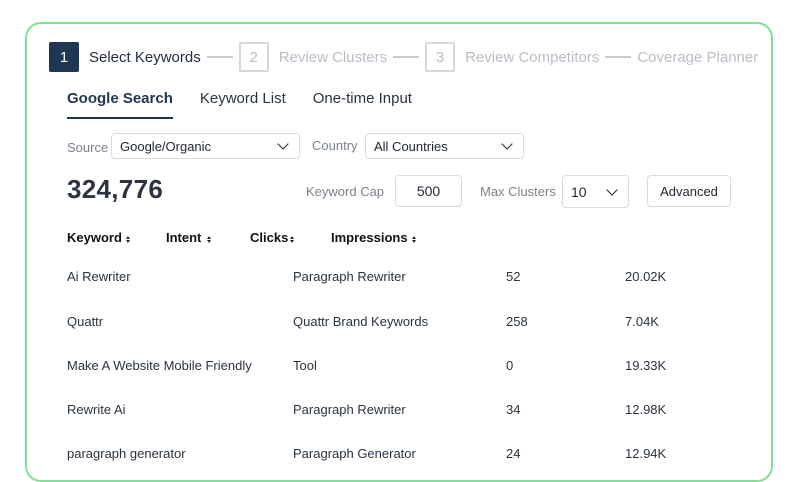 This screenshot has height=482, width=800. What do you see at coordinates (517, 321) in the screenshot?
I see `clicks-cell: 258` at bounding box center [517, 321].